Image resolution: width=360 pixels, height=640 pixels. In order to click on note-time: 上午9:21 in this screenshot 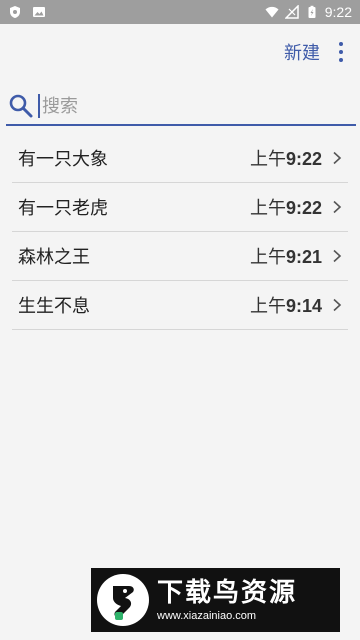, I will do `click(286, 256)`.